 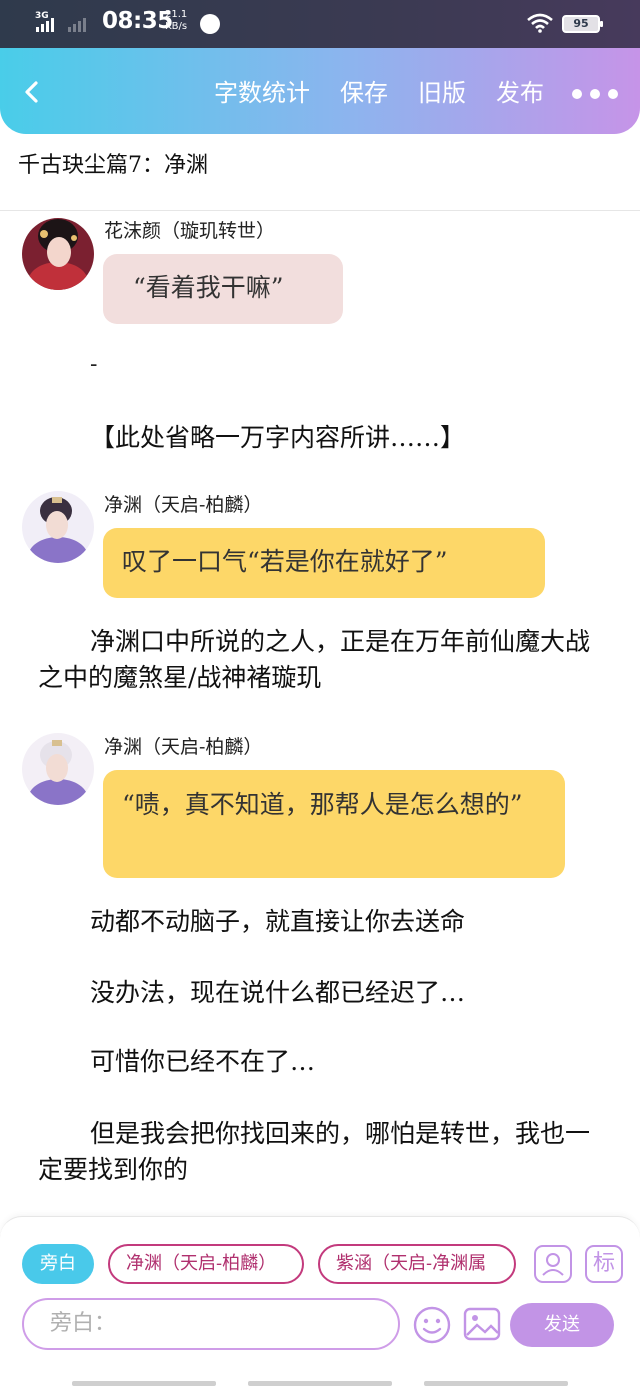 I want to click on battery-icon: 95, so click(x=582, y=24).